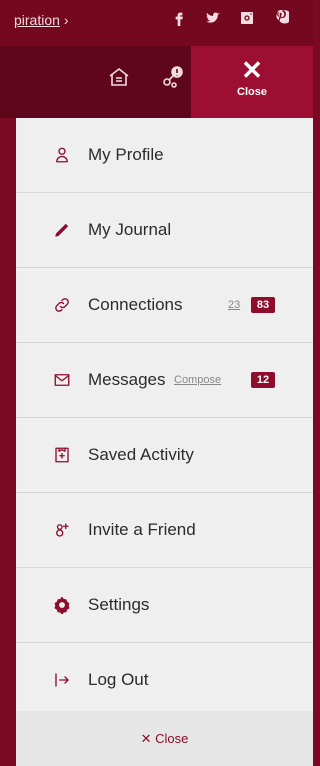  I want to click on menu-item-log-out: Log Out, so click(164, 680).